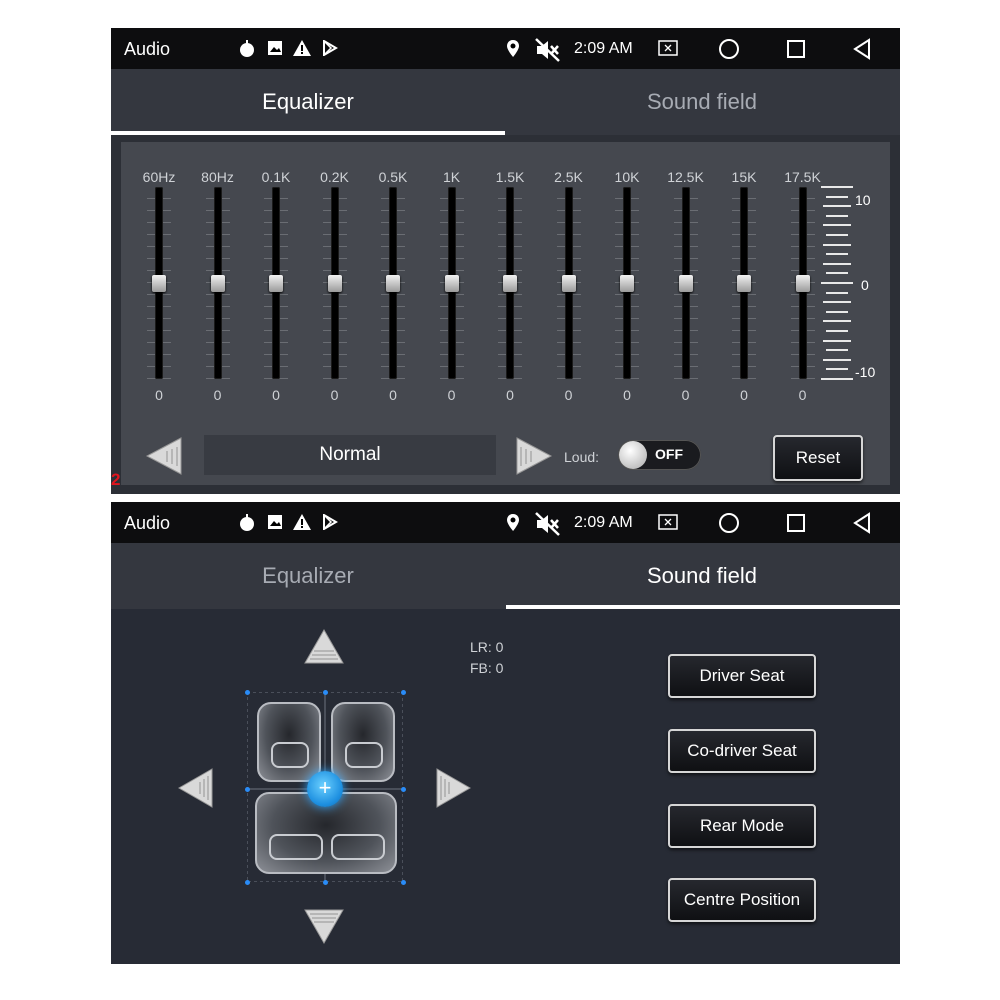 The width and height of the screenshot is (1000, 1000). What do you see at coordinates (568, 177) in the screenshot?
I see `eq-band-label: 2.5K` at bounding box center [568, 177].